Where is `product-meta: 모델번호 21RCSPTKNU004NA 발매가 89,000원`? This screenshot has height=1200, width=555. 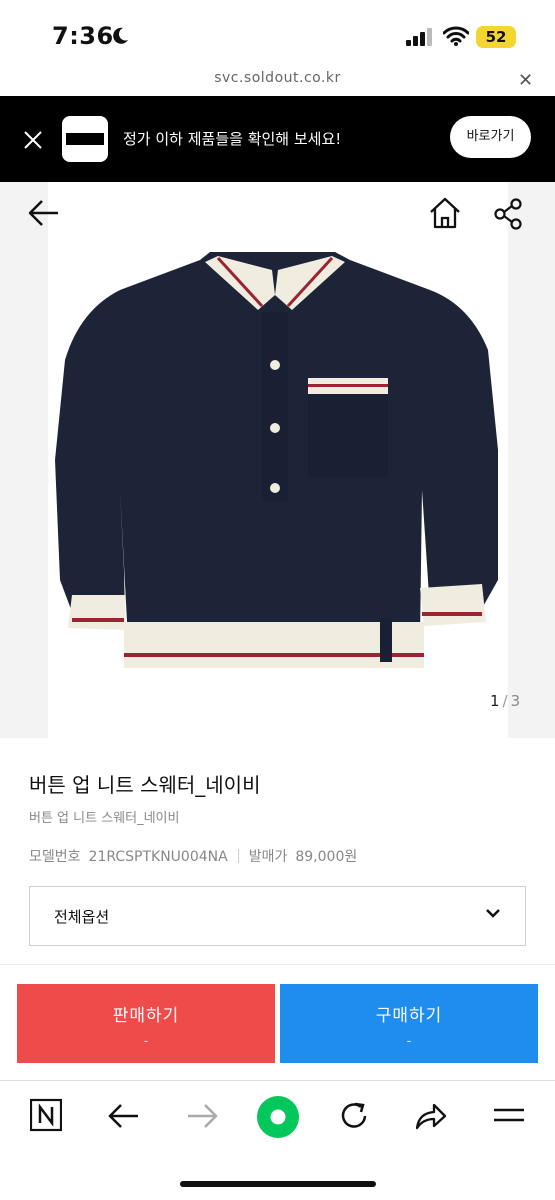
product-meta: 모델번호 21RCSPTKNU004NA 발매가 89,000원 is located at coordinates (193, 856).